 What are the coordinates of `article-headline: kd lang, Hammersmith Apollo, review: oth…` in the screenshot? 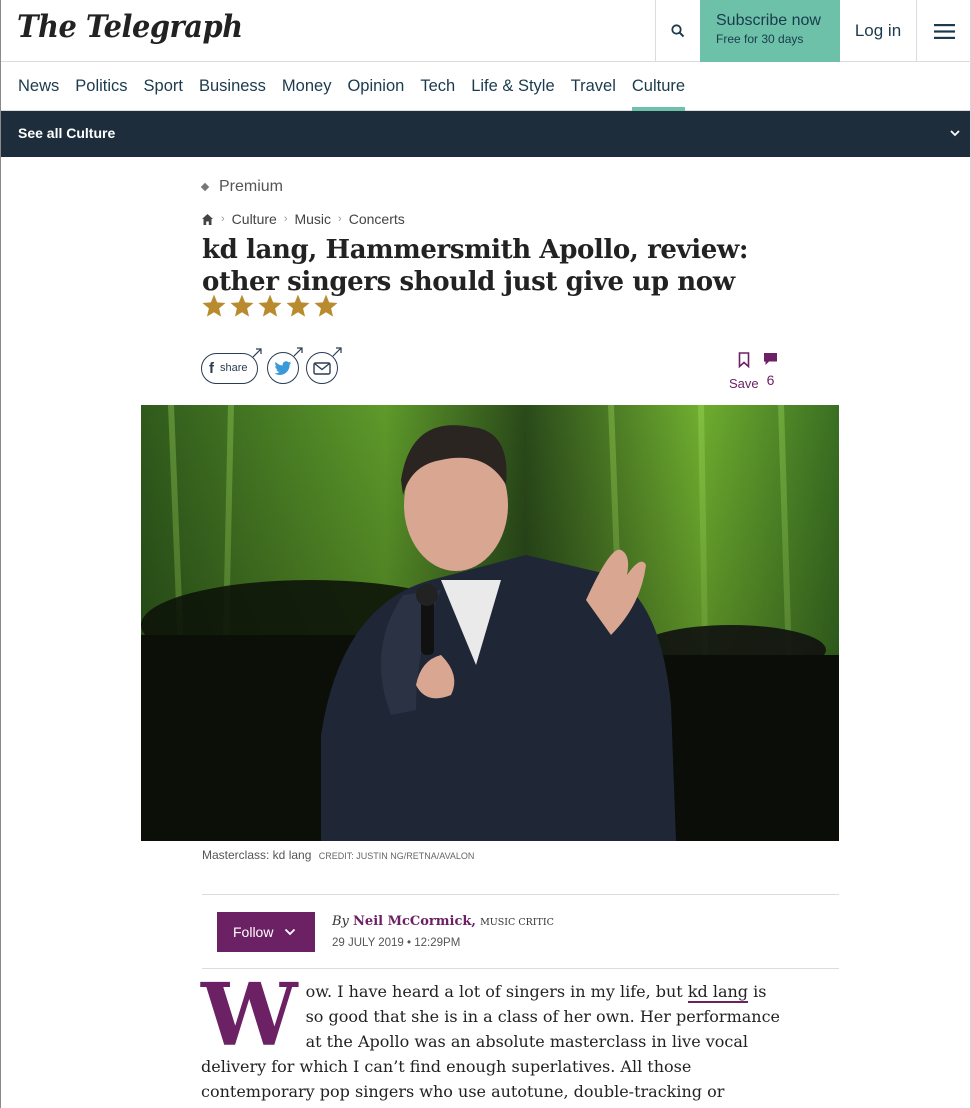 It's located at (475, 266).